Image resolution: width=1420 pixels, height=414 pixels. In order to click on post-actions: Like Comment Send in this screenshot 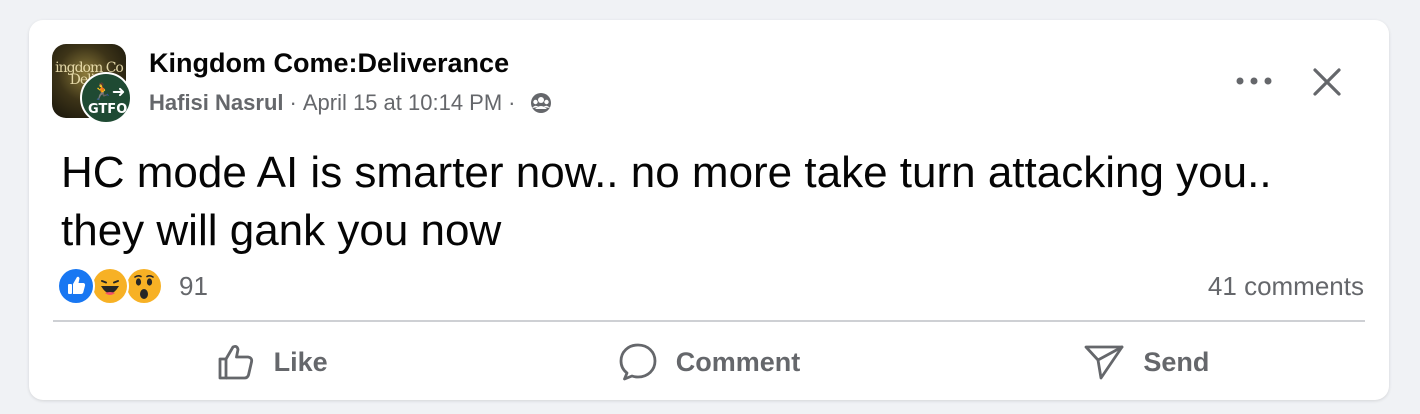, I will do `click(709, 362)`.